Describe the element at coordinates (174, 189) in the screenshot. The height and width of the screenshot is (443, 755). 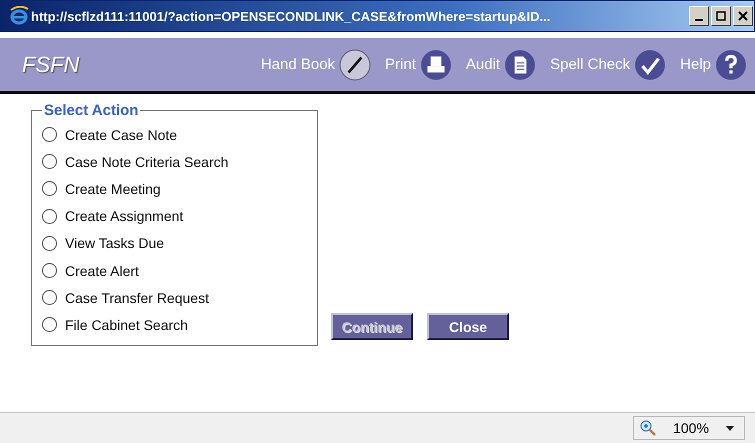
I see `action-option: Create Meeting` at that location.